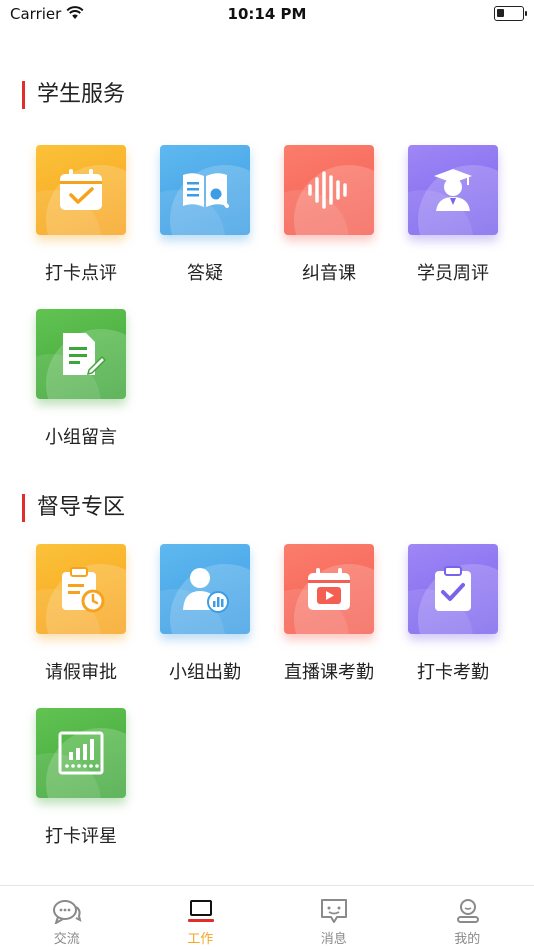 The height and width of the screenshot is (950, 534). What do you see at coordinates (84, 354) in the screenshot?
I see `document-edit-icon` at bounding box center [84, 354].